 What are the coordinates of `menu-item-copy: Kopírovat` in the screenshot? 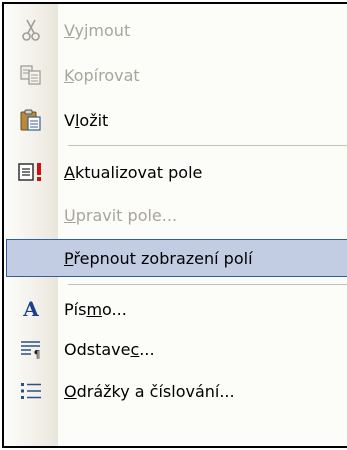 It's located at (175, 75).